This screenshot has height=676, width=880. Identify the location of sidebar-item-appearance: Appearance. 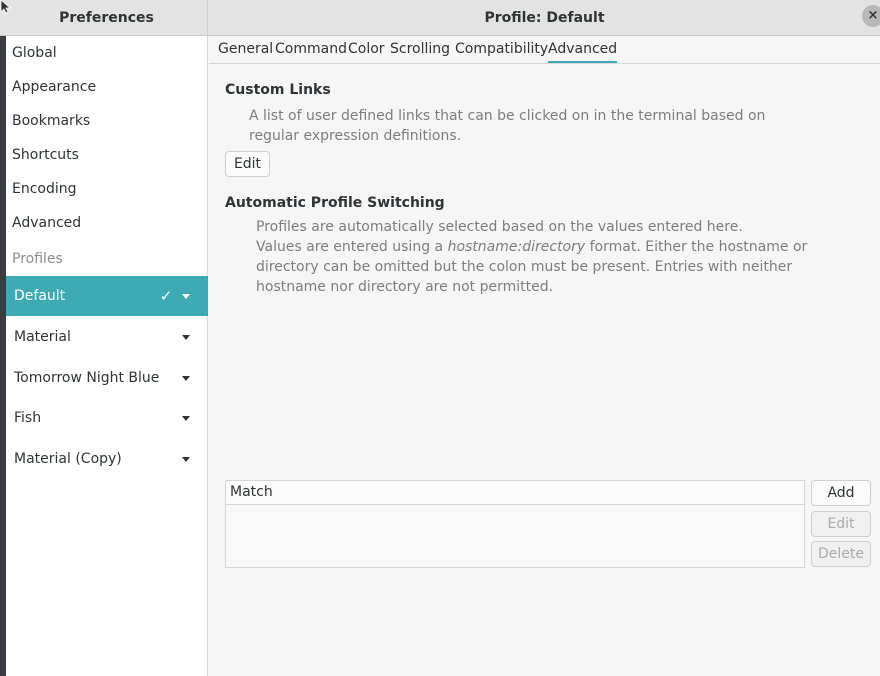
(107, 87).